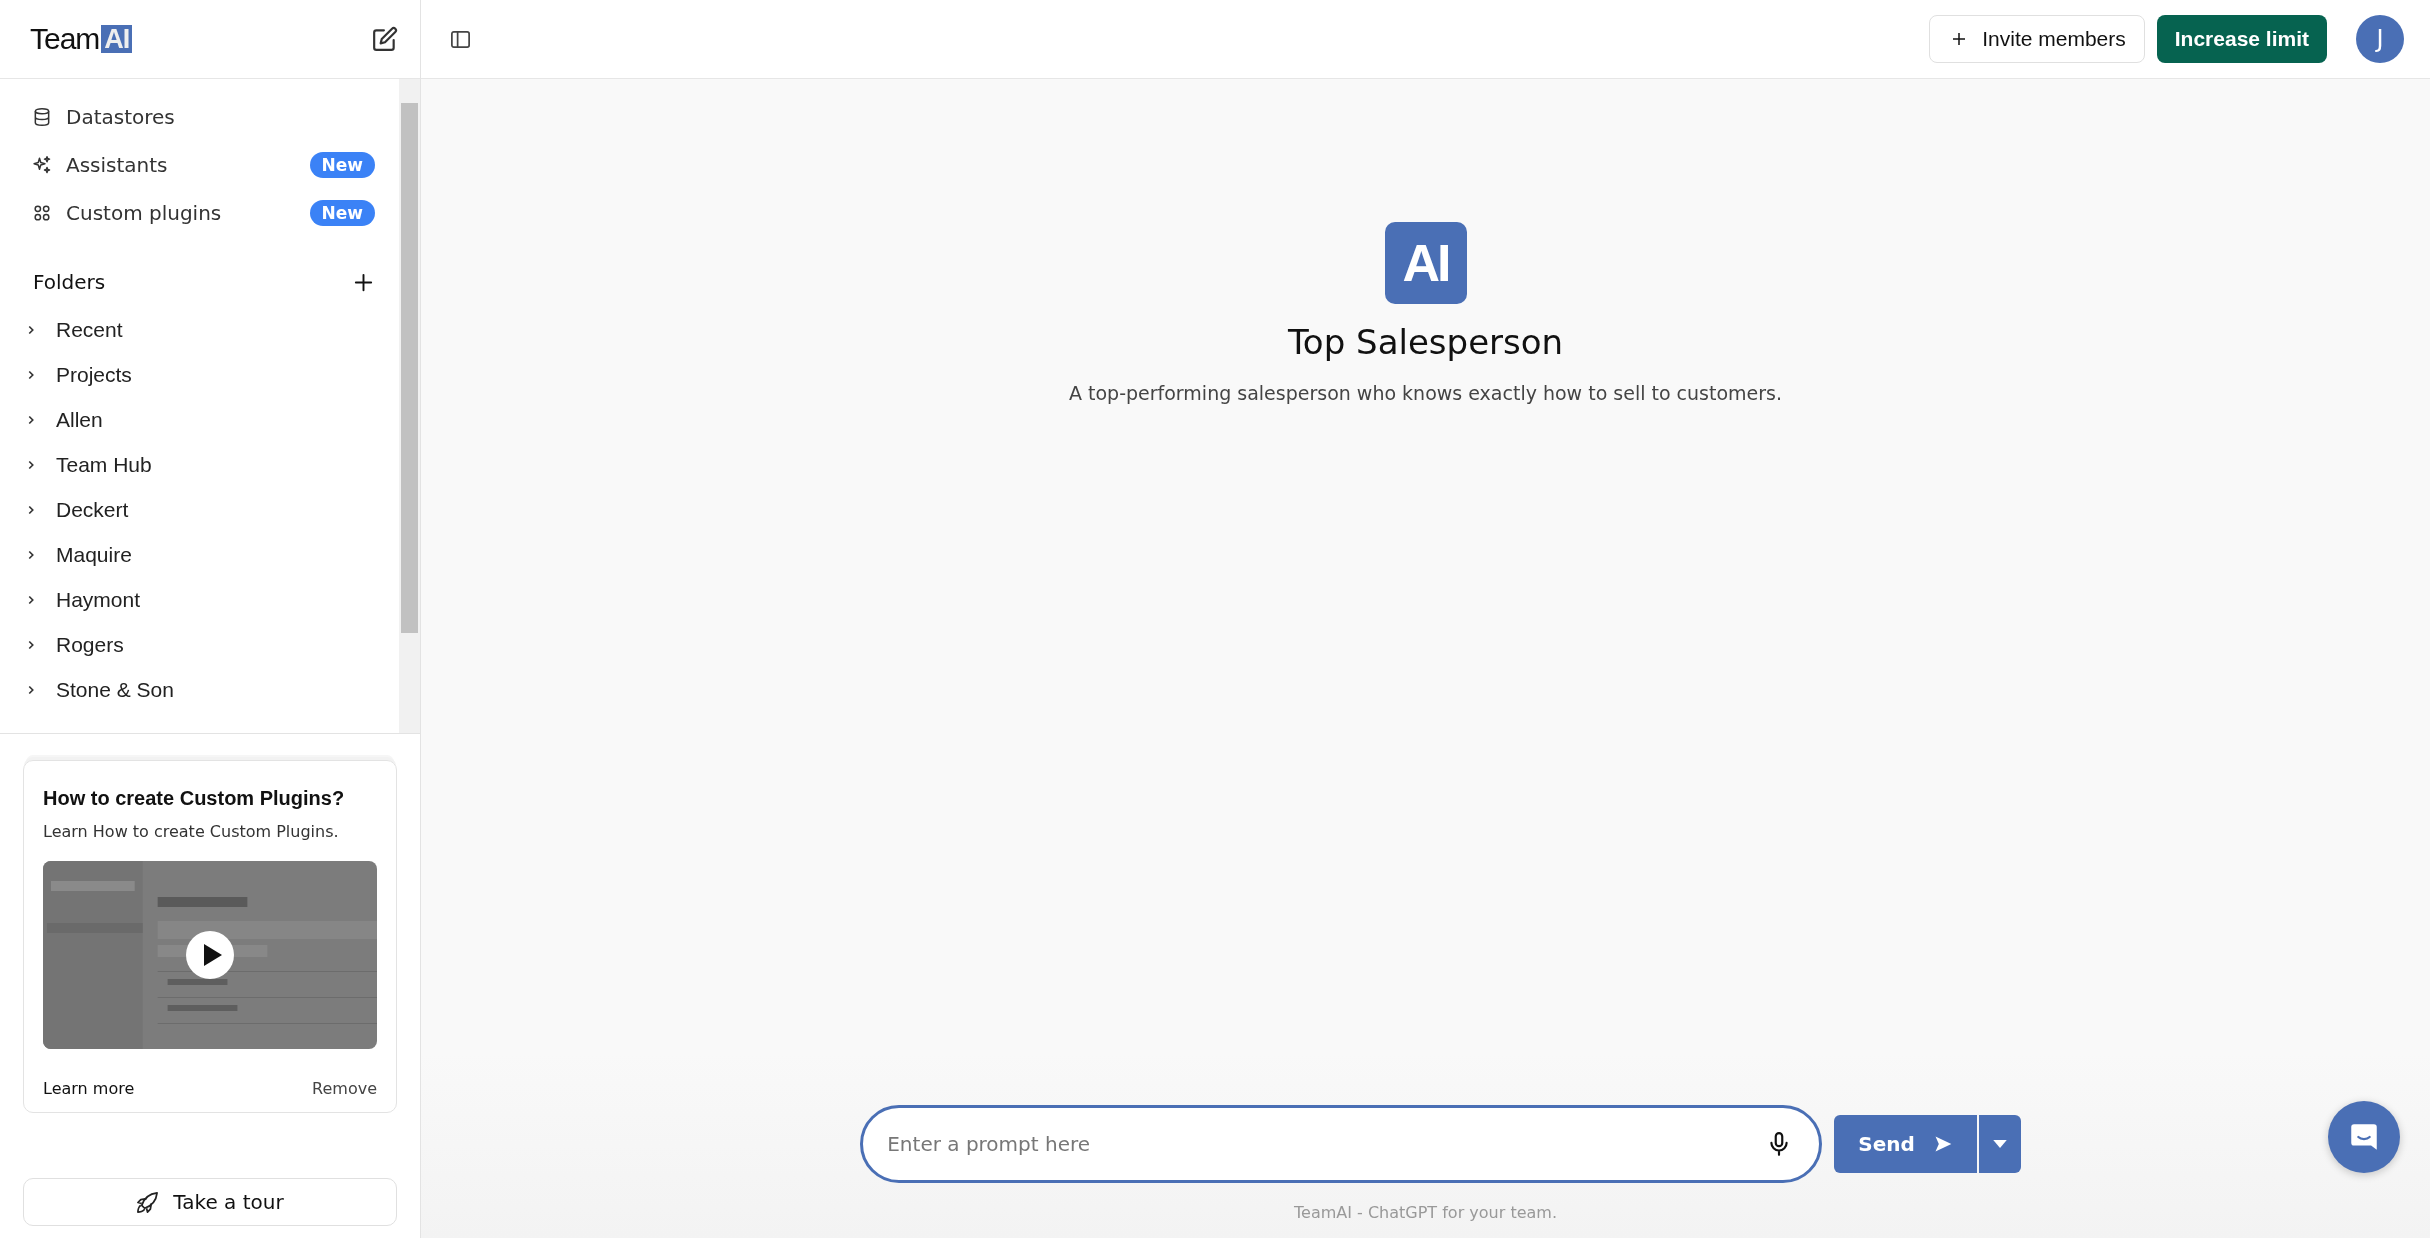  I want to click on assistant-name: Top Salesperson, so click(1425, 342).